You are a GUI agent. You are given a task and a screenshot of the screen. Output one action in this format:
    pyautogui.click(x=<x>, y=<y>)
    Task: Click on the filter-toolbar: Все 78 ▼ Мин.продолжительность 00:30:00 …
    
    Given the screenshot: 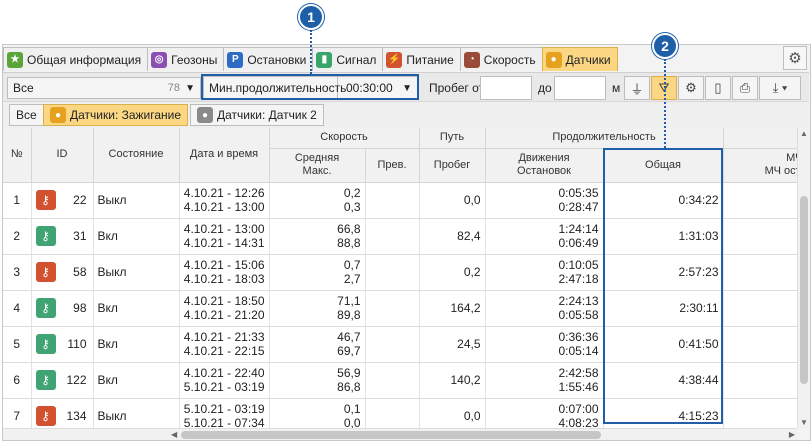 What is the action you would take?
    pyautogui.click(x=406, y=87)
    